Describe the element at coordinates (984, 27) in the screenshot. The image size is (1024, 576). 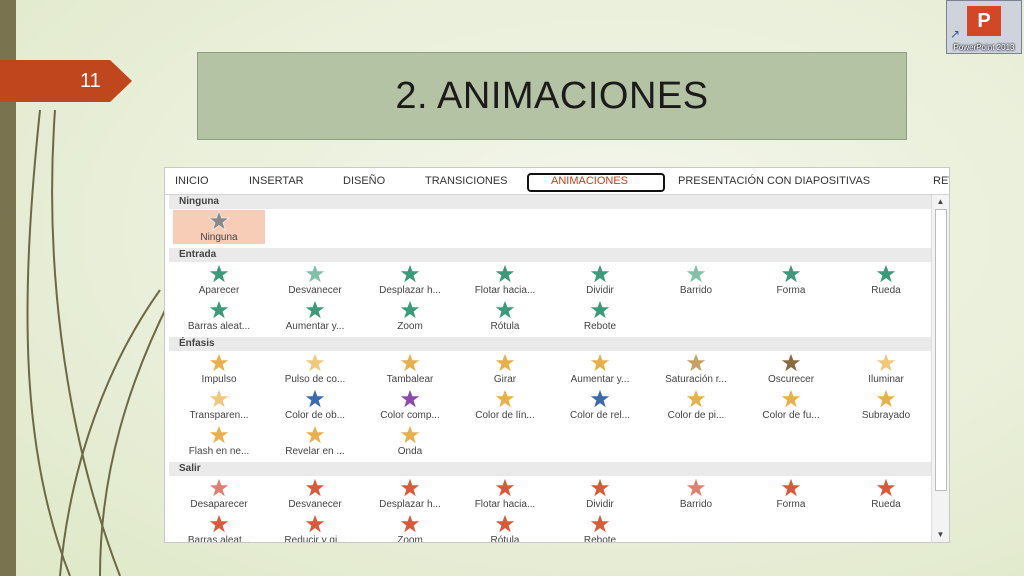
I see `powerpoint-app-icon: P ↗ PowerPoint 2013` at that location.